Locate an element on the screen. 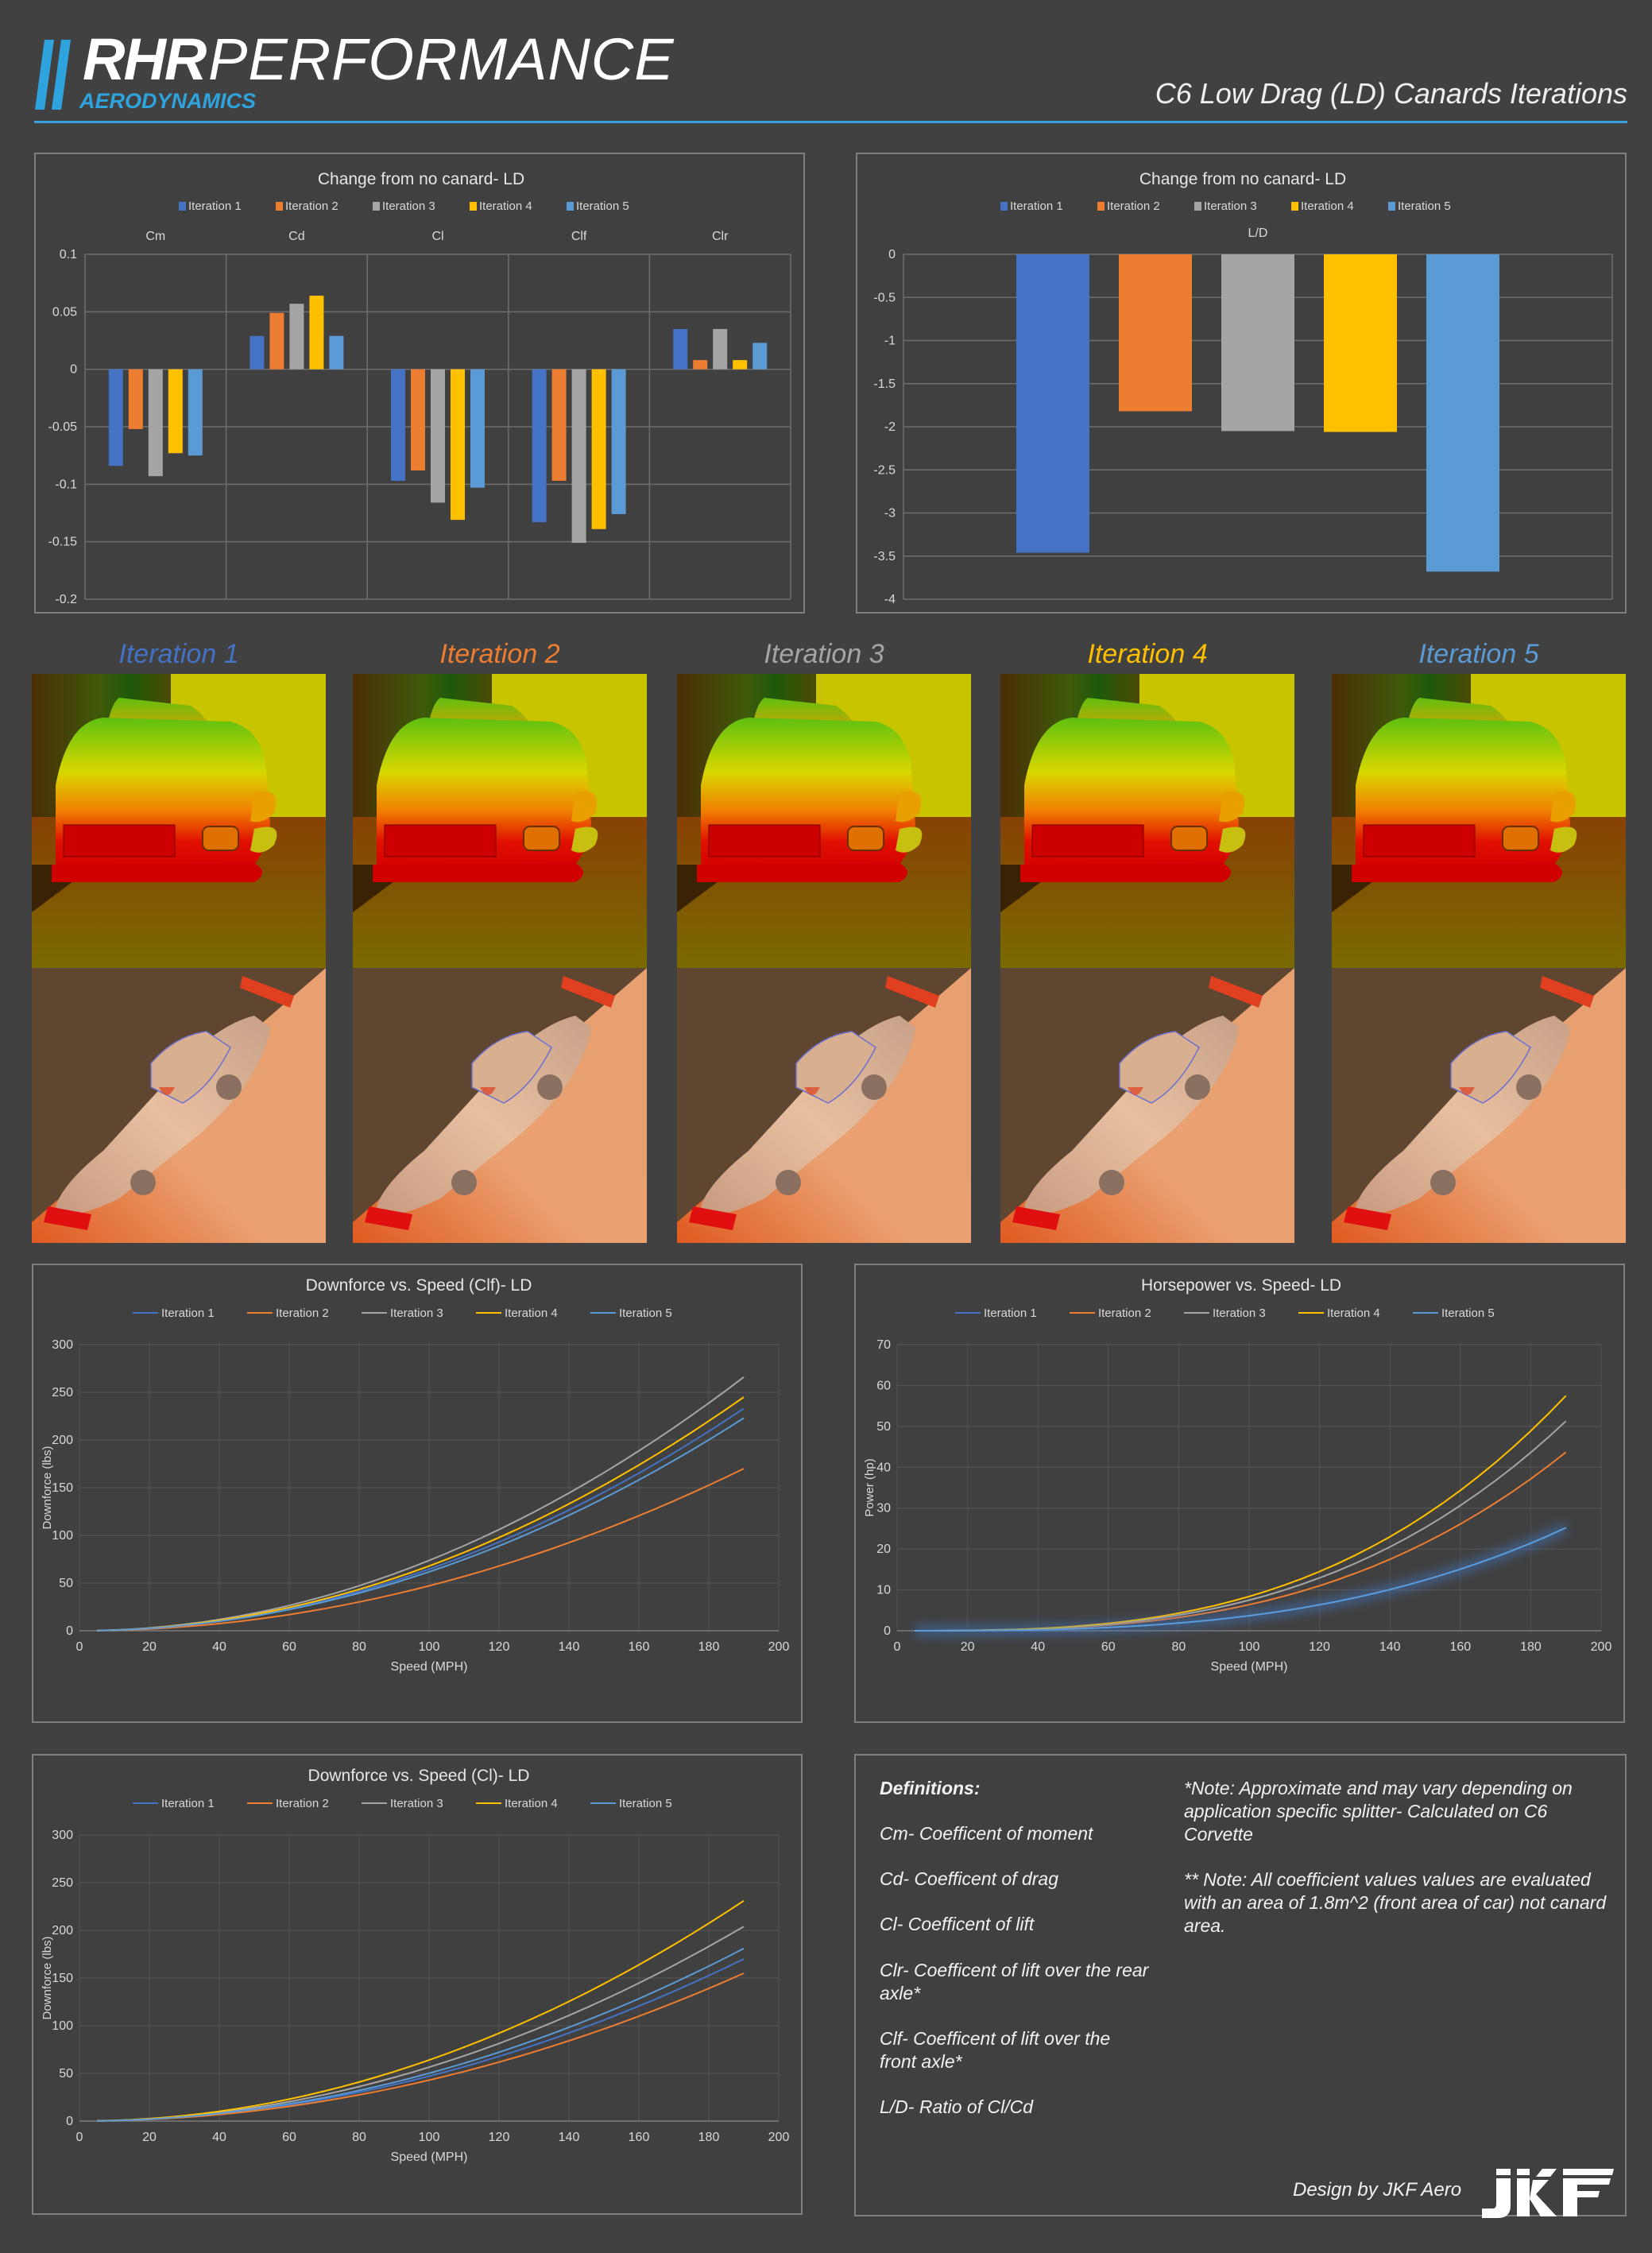 This screenshot has width=1652, height=2253. x-tick-label: 160 is located at coordinates (1460, 1647).